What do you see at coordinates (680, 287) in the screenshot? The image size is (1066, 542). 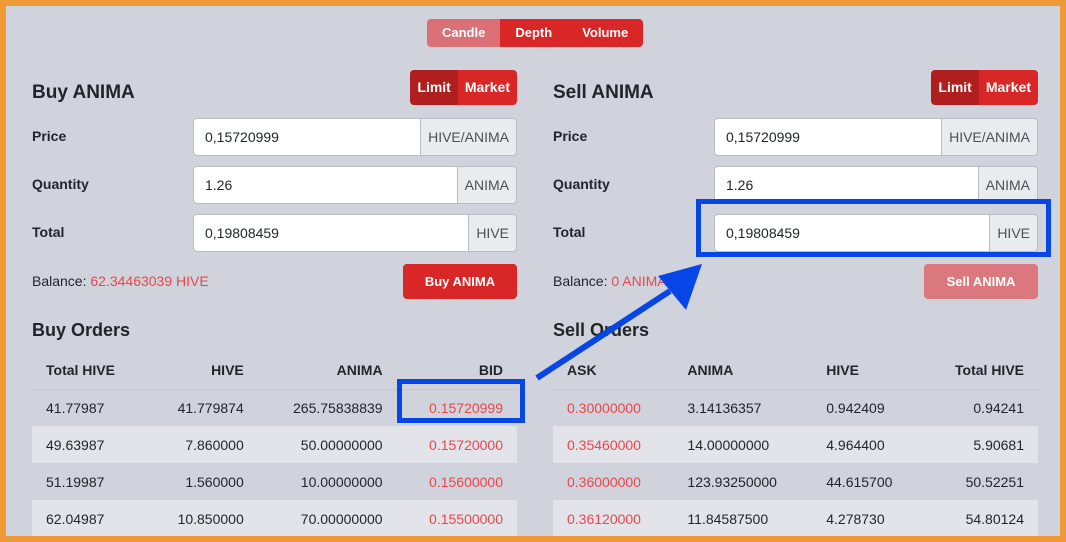 I see `arrow-head` at bounding box center [680, 287].